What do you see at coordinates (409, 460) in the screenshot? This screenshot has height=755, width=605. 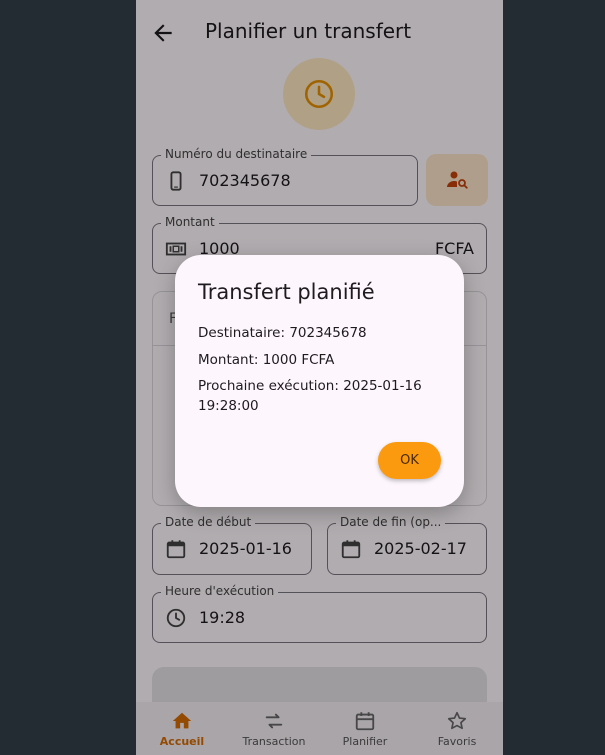 I see `ok-button: OK` at bounding box center [409, 460].